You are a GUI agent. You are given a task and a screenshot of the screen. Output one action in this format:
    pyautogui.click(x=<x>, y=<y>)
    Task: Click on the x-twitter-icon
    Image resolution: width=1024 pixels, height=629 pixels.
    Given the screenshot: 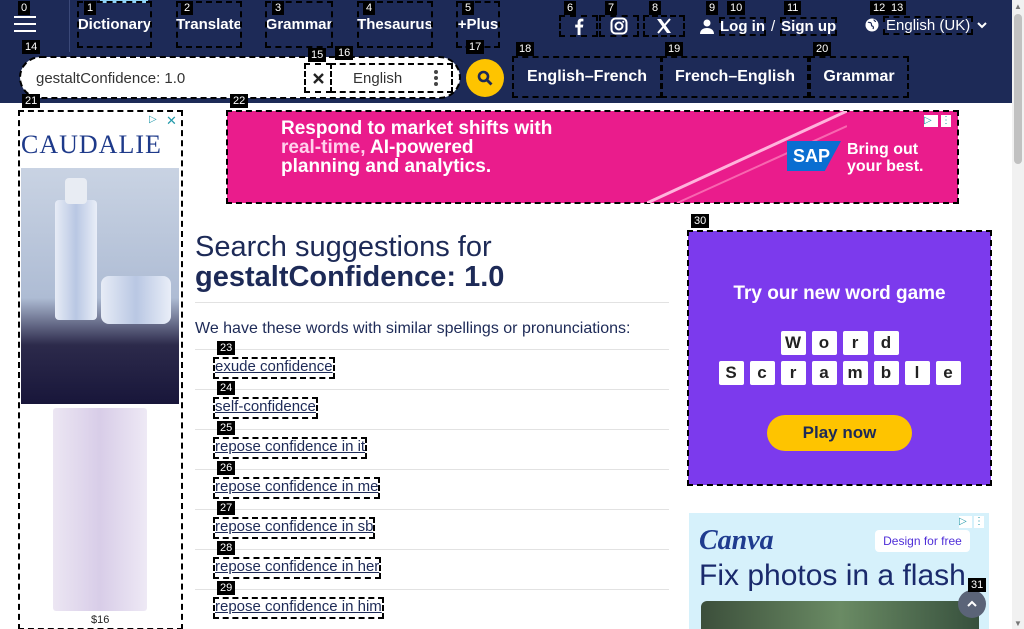 What is the action you would take?
    pyautogui.click(x=664, y=26)
    